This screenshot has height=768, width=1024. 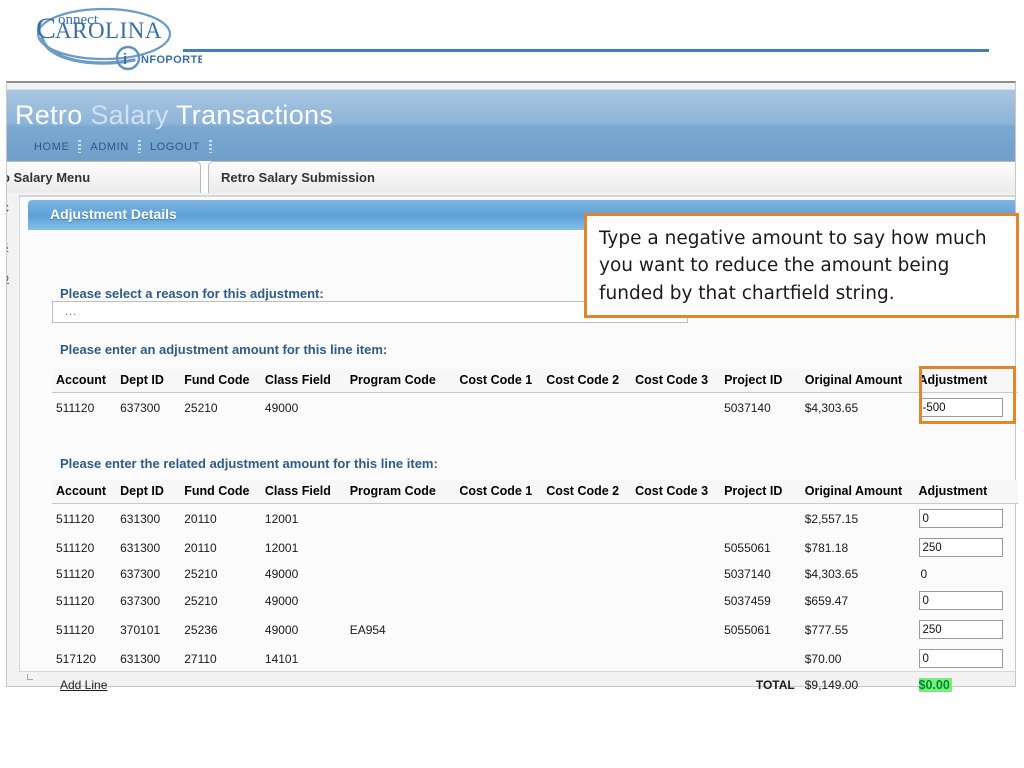 I want to click on total-original-amount: $9,149.00, so click(x=831, y=685).